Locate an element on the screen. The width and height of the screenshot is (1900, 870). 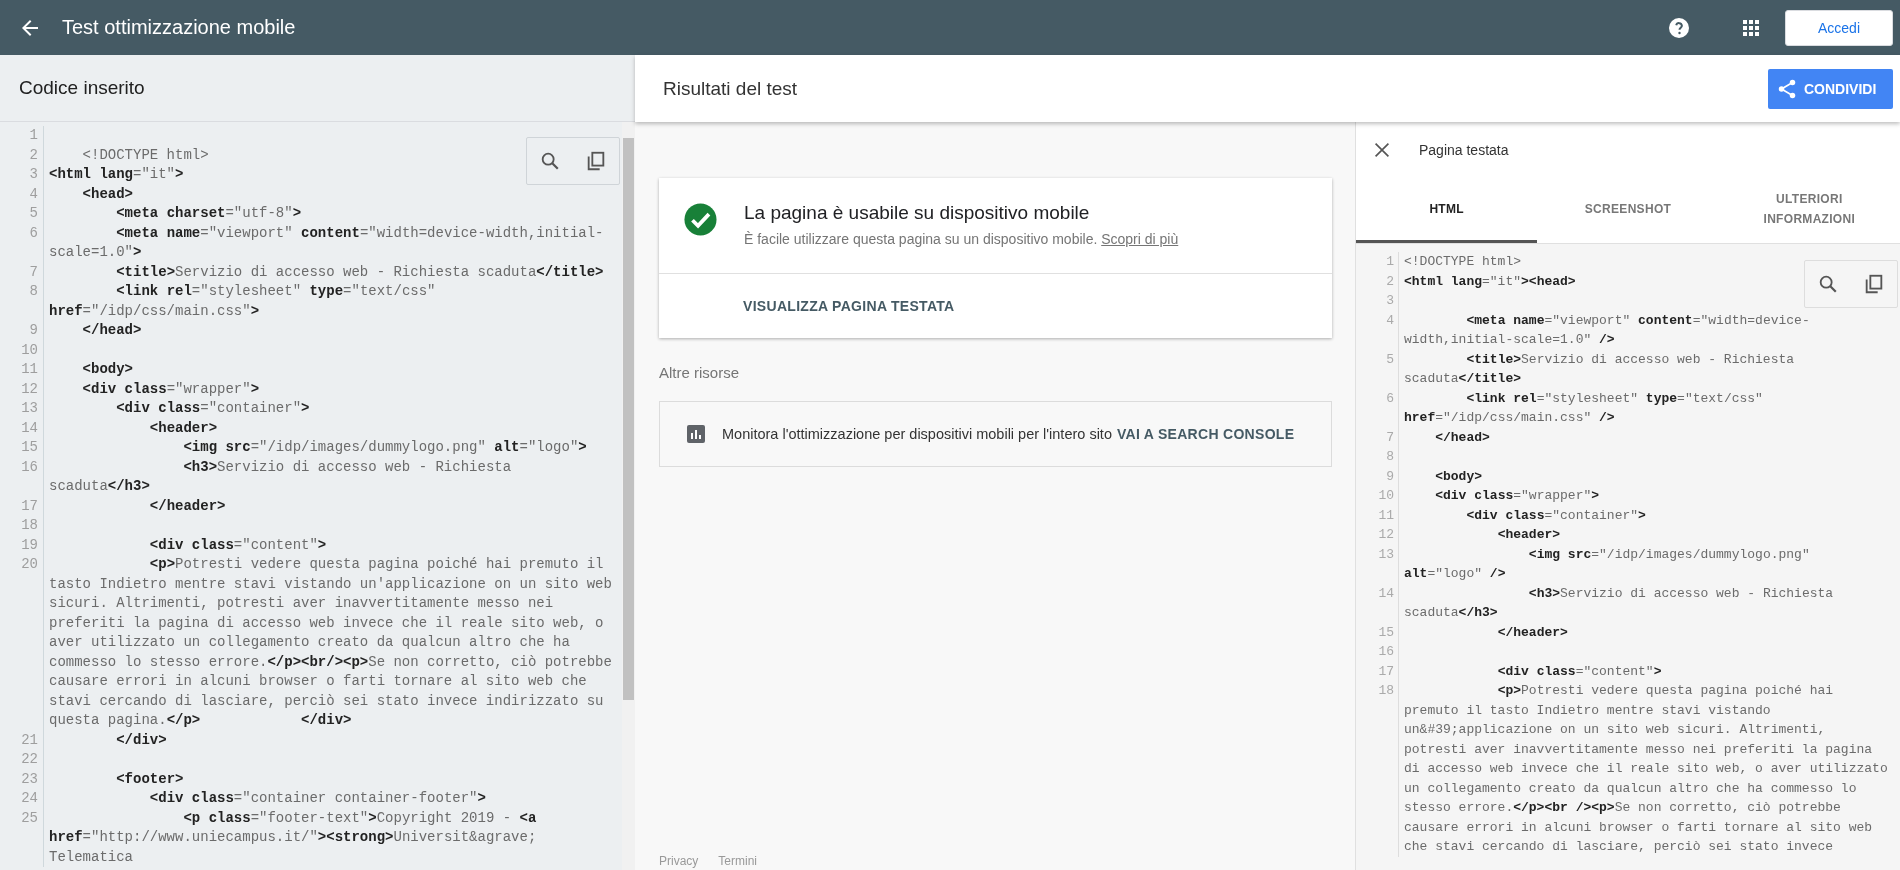
tab: SCREENSHOT is located at coordinates (1628, 210).